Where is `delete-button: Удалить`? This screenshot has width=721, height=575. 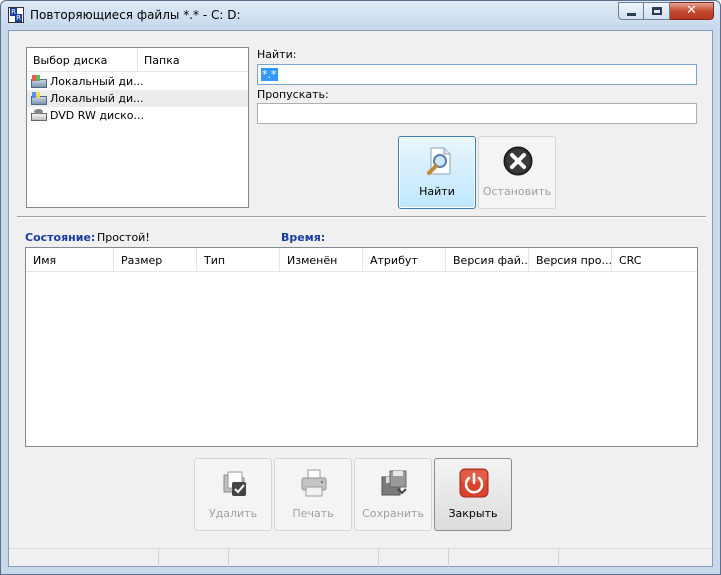 delete-button: Удалить is located at coordinates (233, 494).